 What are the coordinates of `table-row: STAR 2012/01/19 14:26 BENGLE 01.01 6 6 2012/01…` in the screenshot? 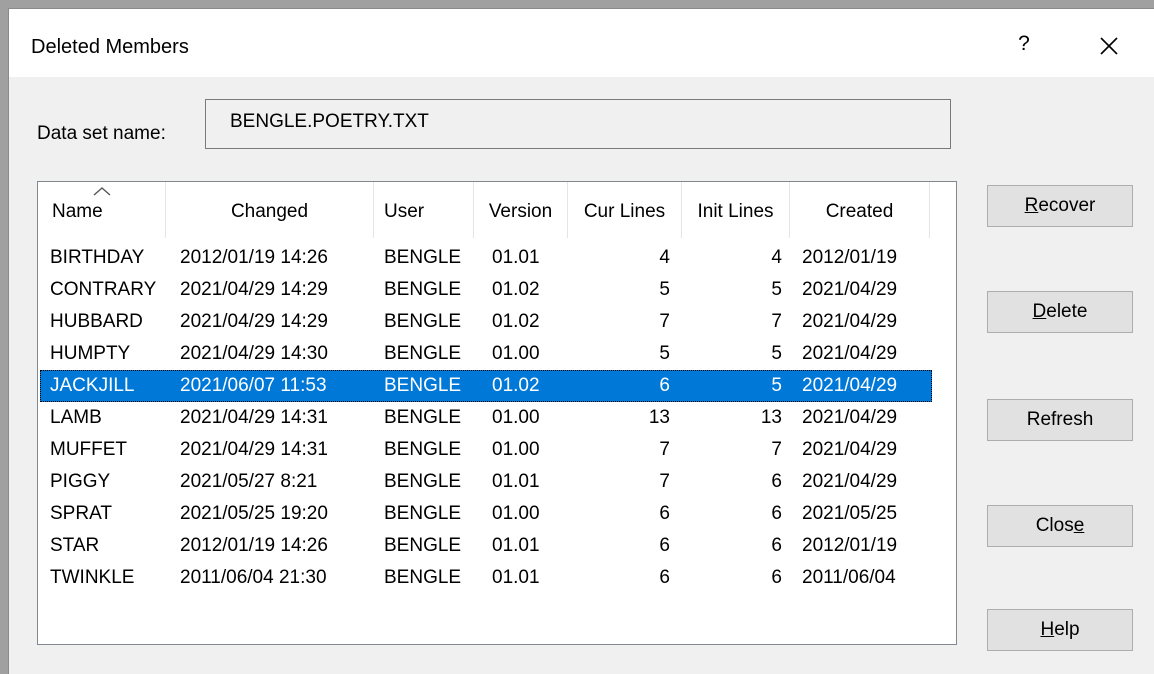 It's located at (486, 546).